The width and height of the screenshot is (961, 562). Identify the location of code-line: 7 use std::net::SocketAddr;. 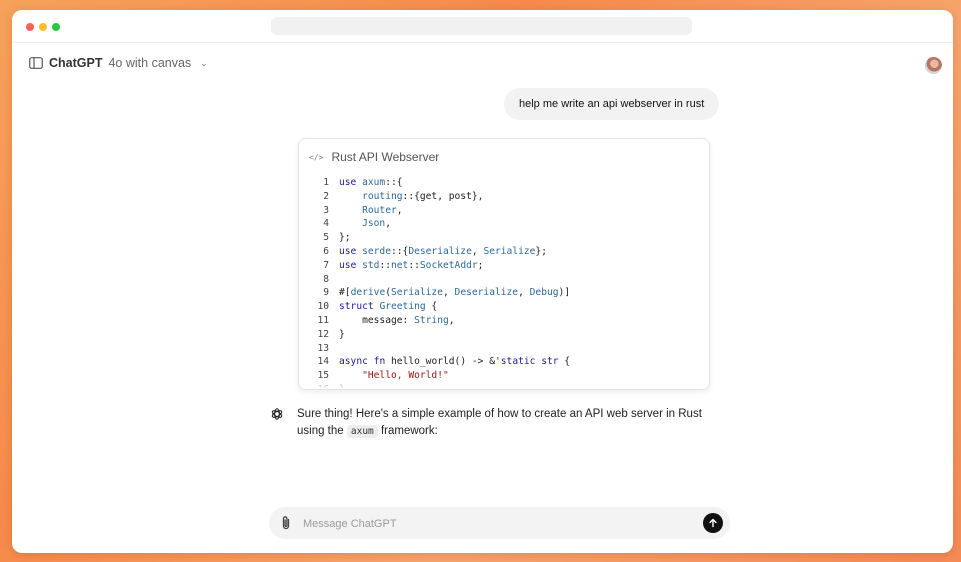
(440, 266).